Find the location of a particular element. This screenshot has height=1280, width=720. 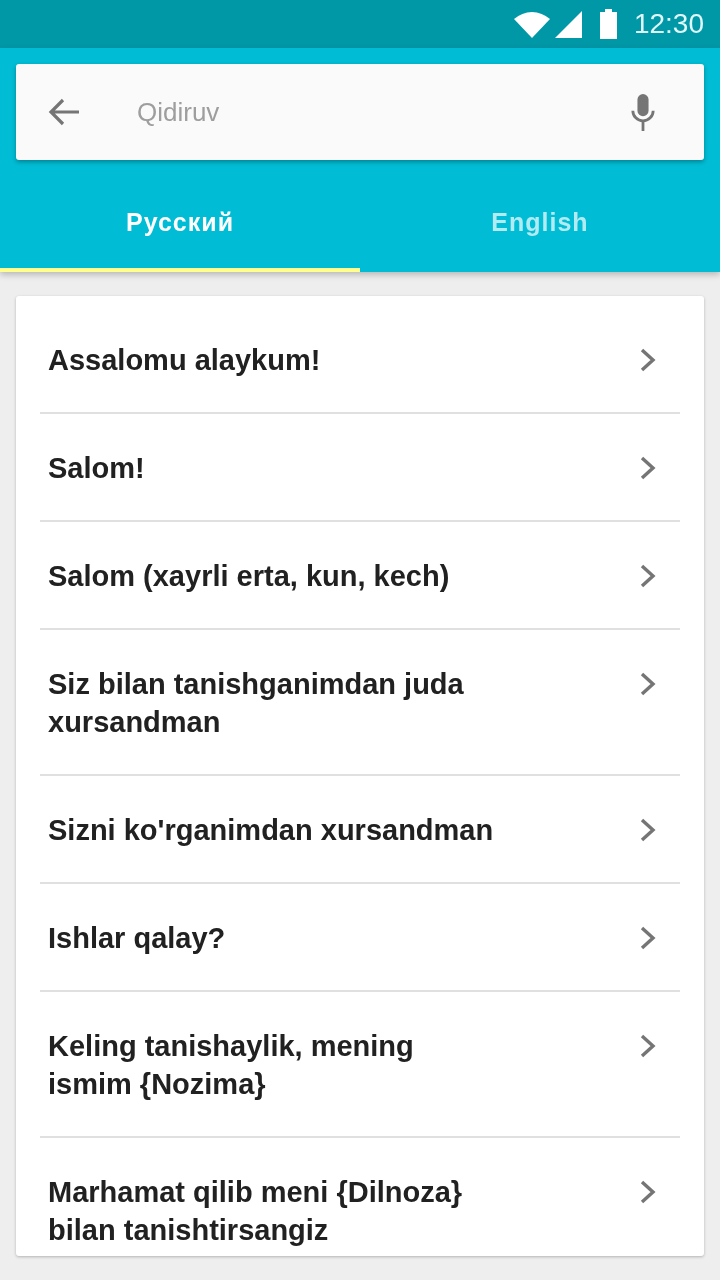

clock-time: 12:30 is located at coordinates (668, 24).